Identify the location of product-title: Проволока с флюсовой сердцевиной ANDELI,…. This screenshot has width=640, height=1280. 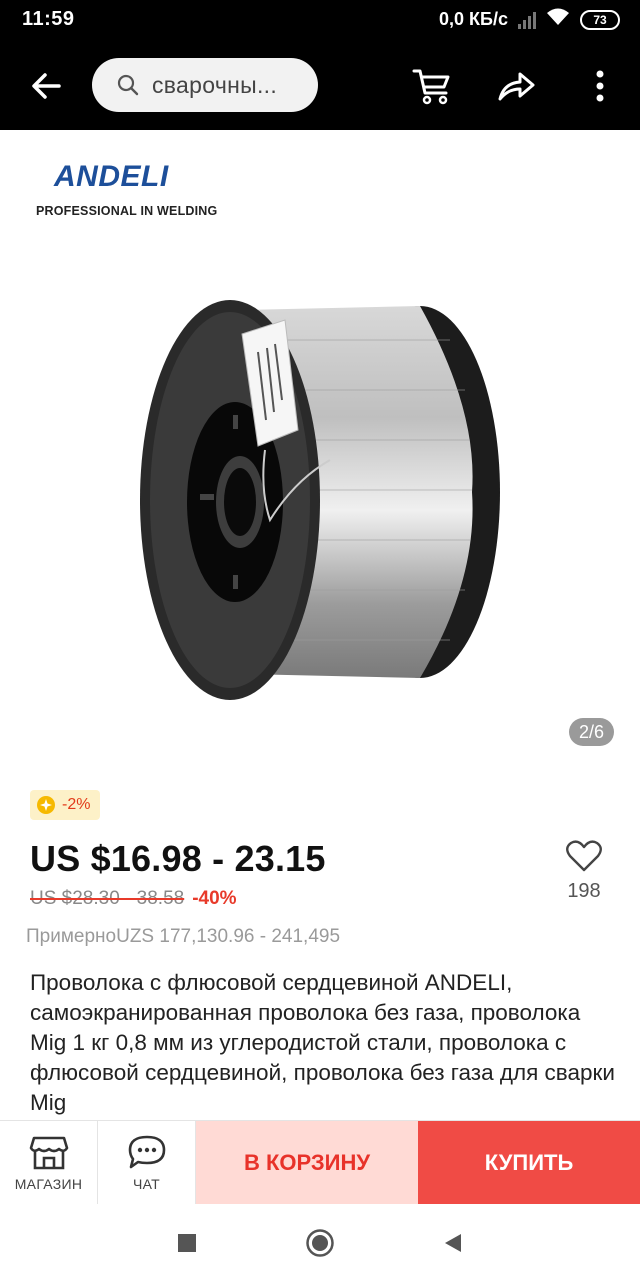
(322, 1042).